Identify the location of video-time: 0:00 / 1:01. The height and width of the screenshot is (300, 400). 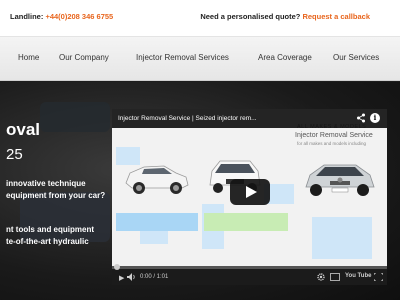
(154, 277).